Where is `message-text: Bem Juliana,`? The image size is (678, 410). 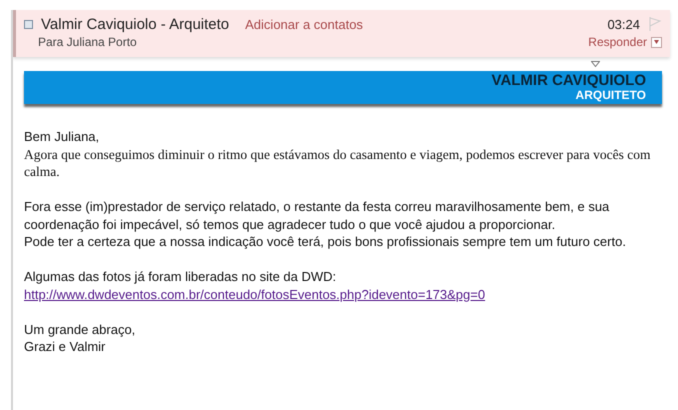
message-text: Bem Juliana, is located at coordinates (62, 137).